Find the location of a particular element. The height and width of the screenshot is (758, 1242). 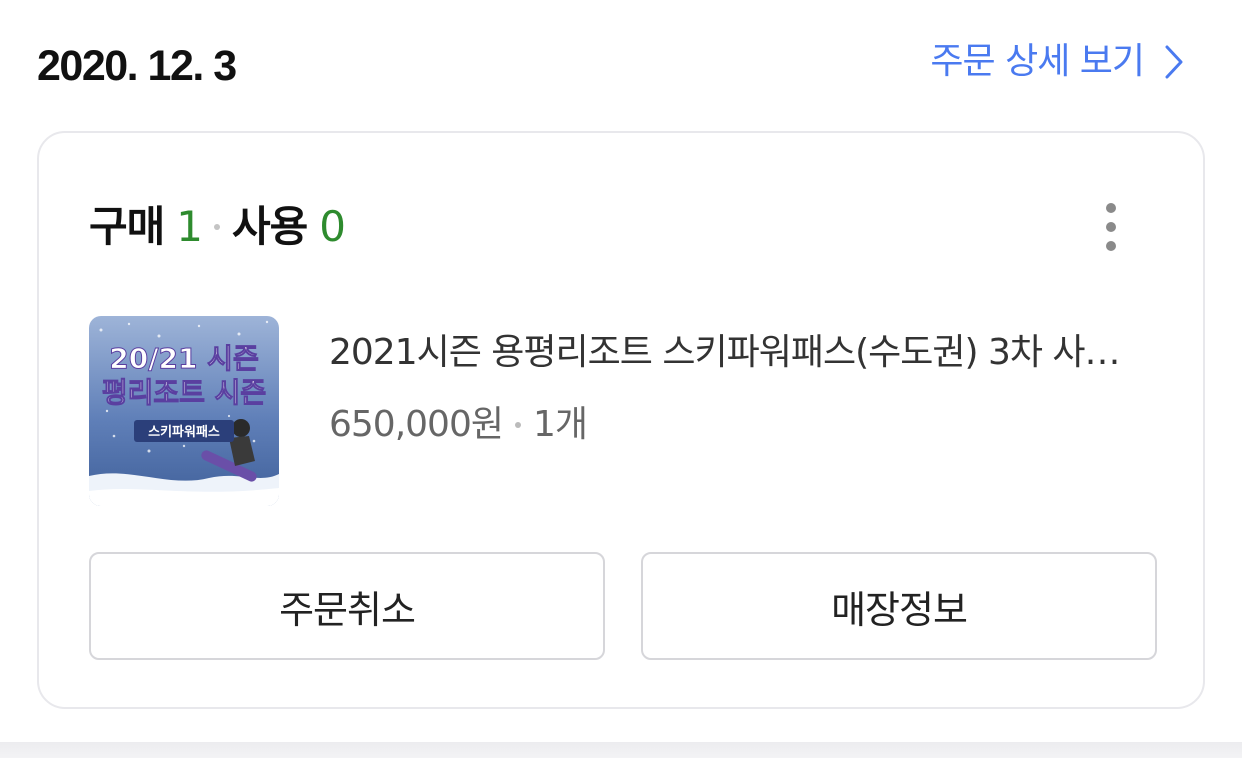

purchase-count: 1 is located at coordinates (189, 226).